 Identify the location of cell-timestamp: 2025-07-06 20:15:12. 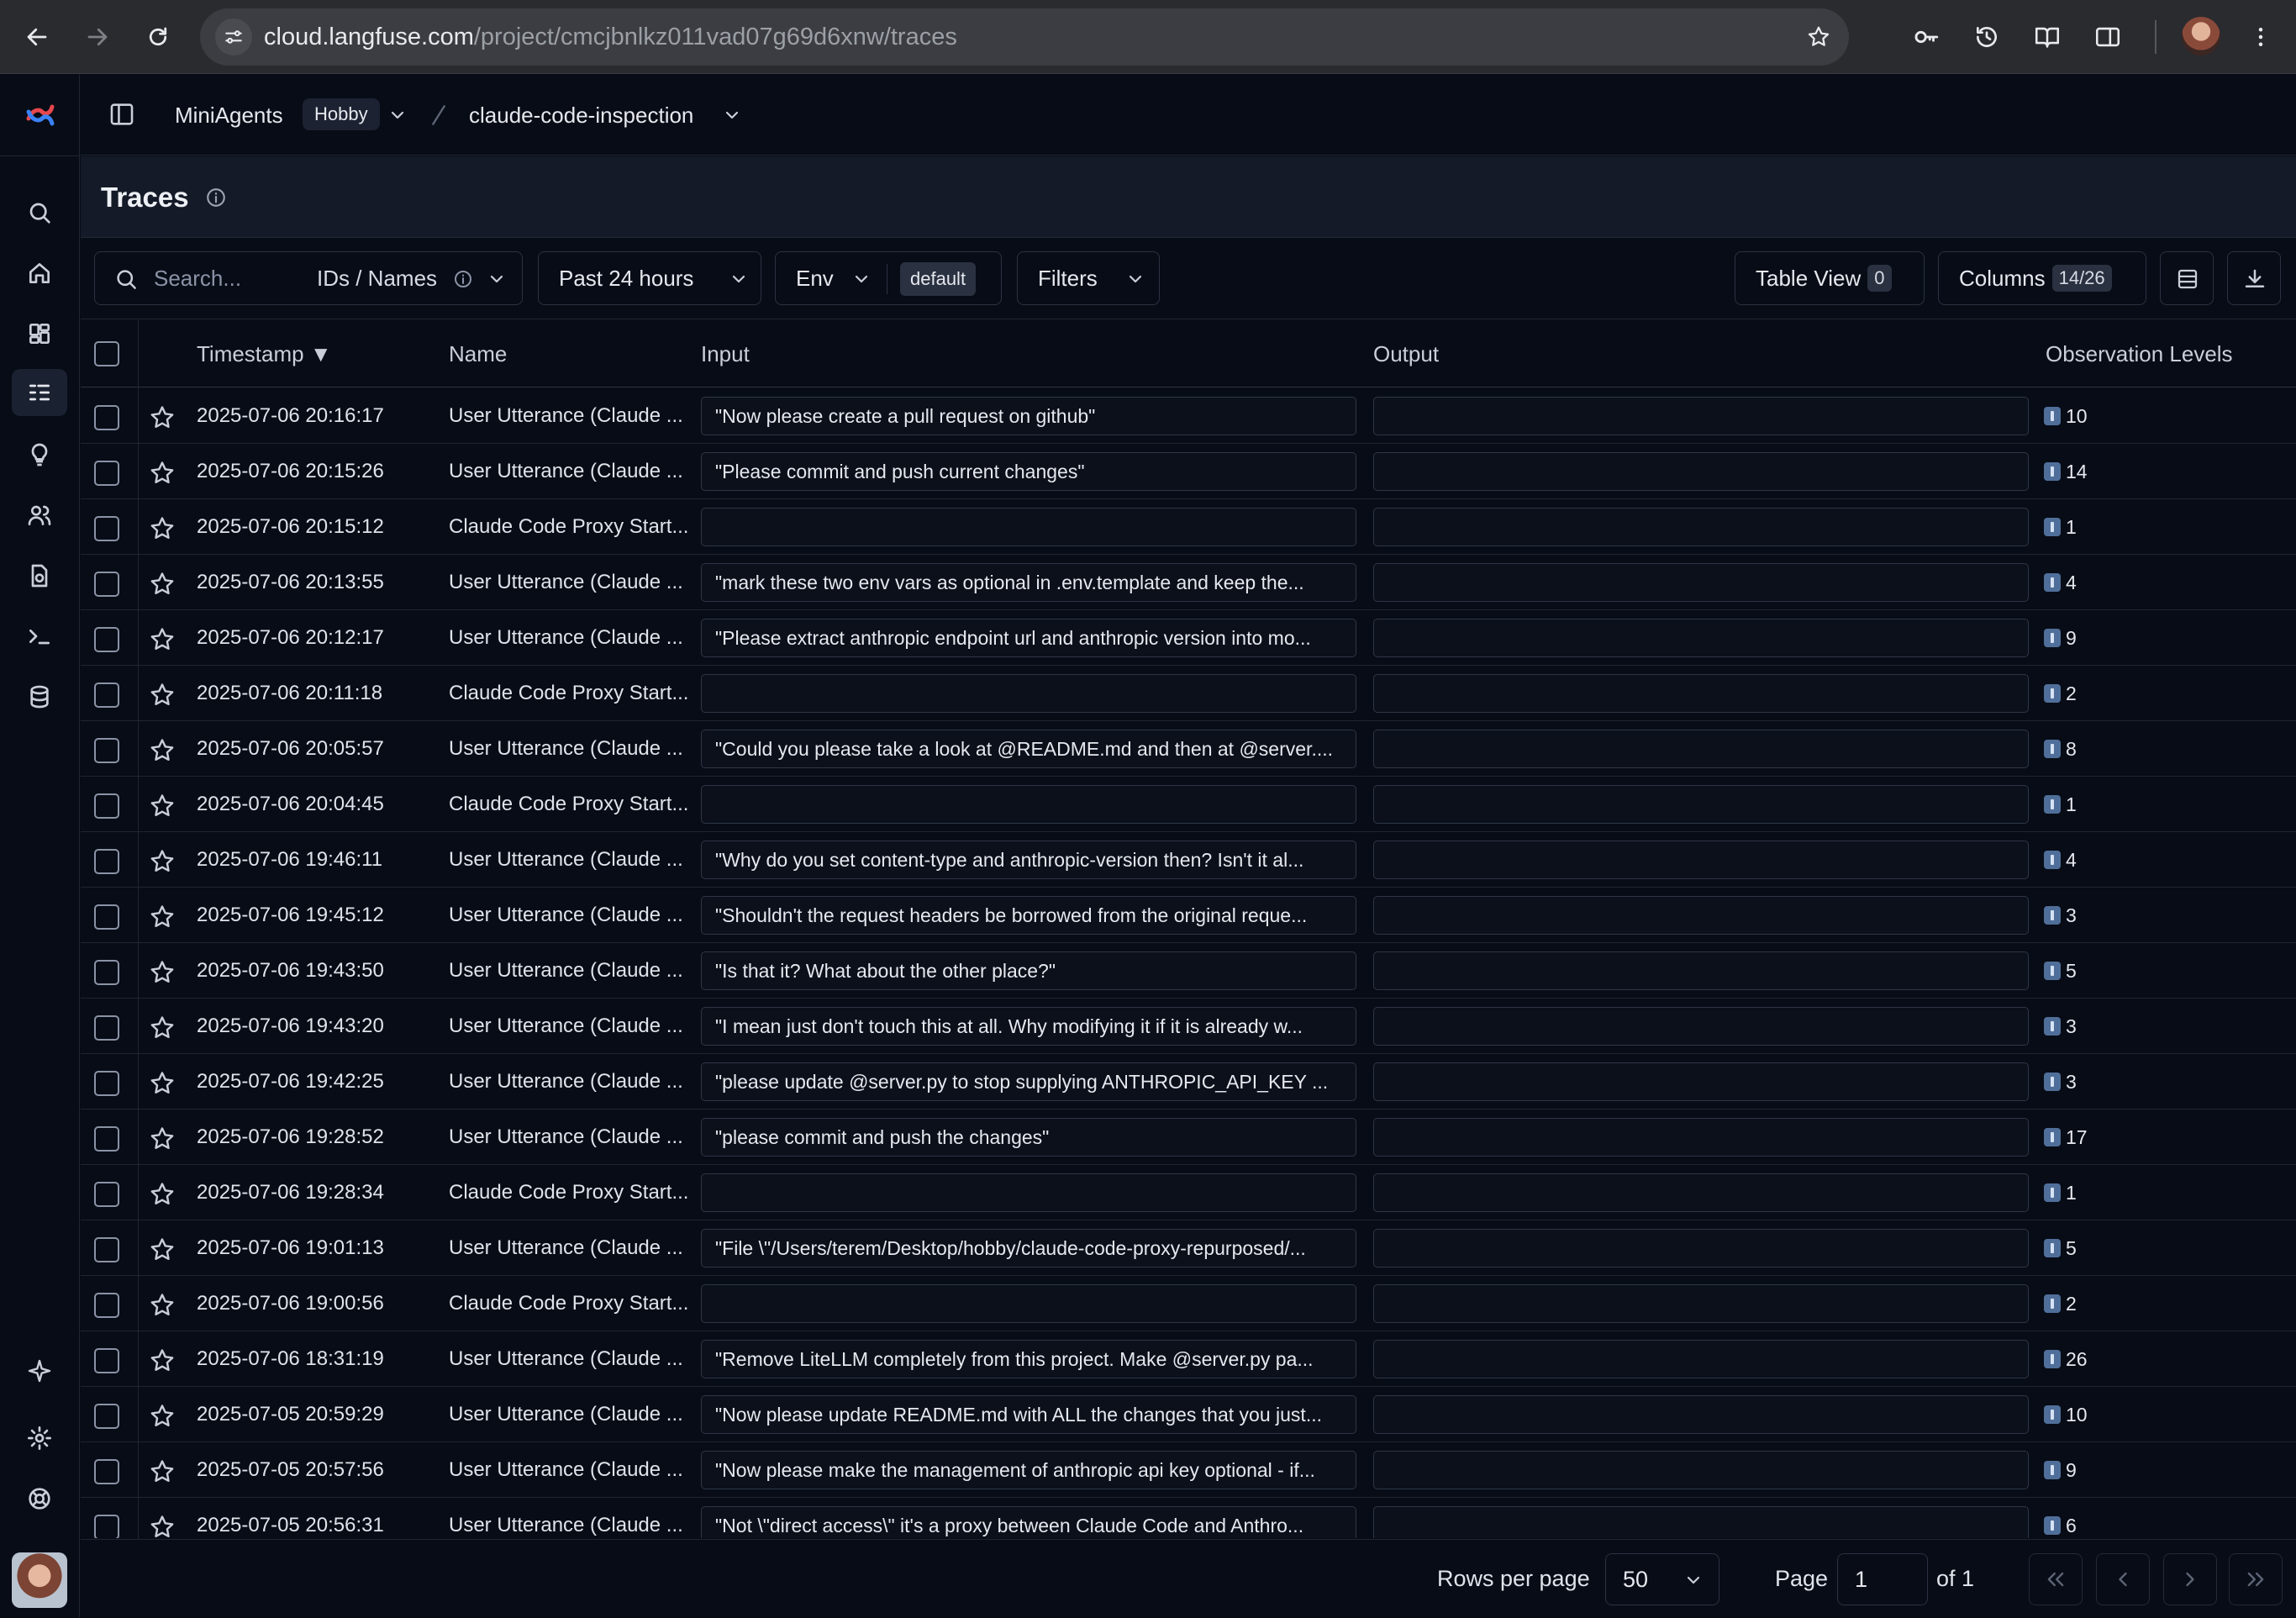
(290, 527).